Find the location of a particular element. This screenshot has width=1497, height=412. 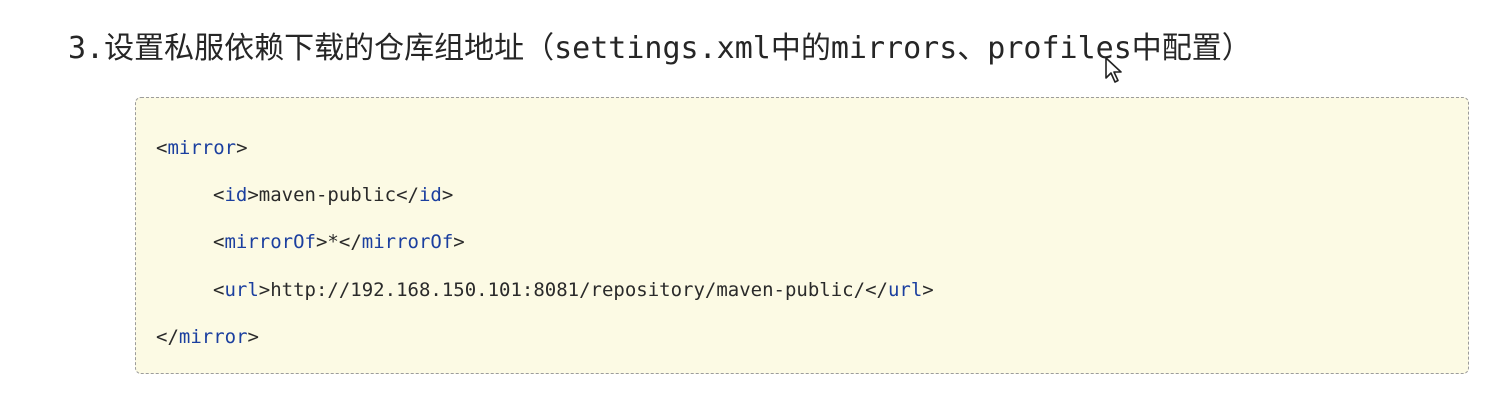

mouse-cursor-icon is located at coordinates (1113, 70).